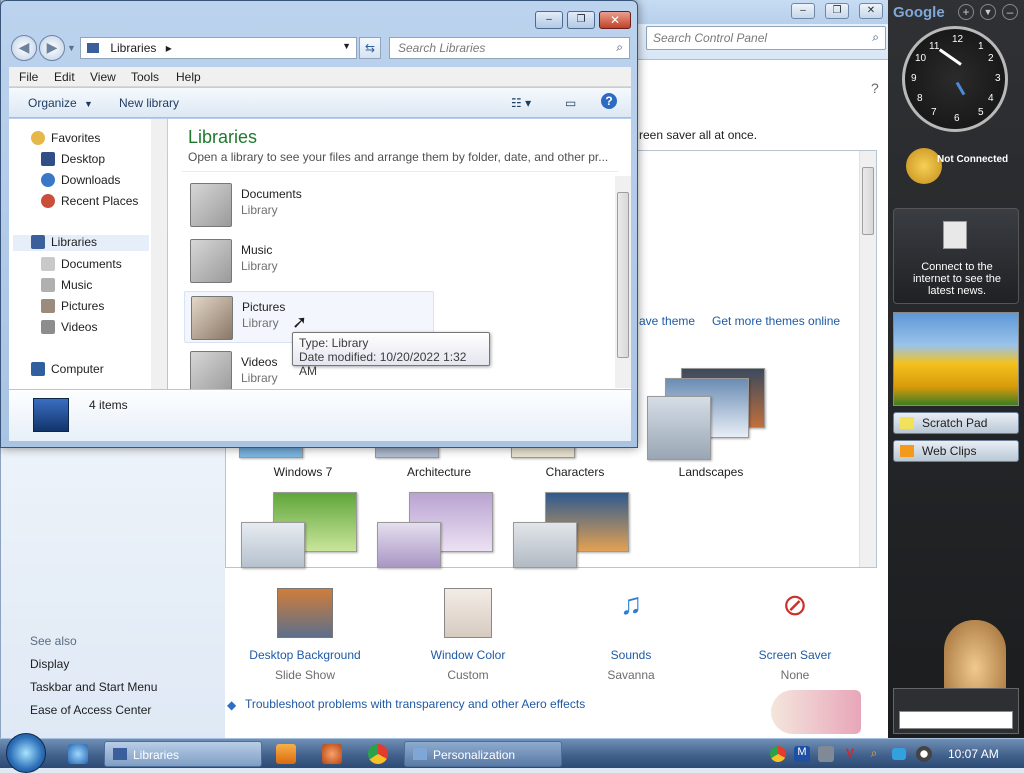 This screenshot has width=1024, height=773. What do you see at coordinates (581, 20) in the screenshot?
I see `lib-maximize-button: ❐` at bounding box center [581, 20].